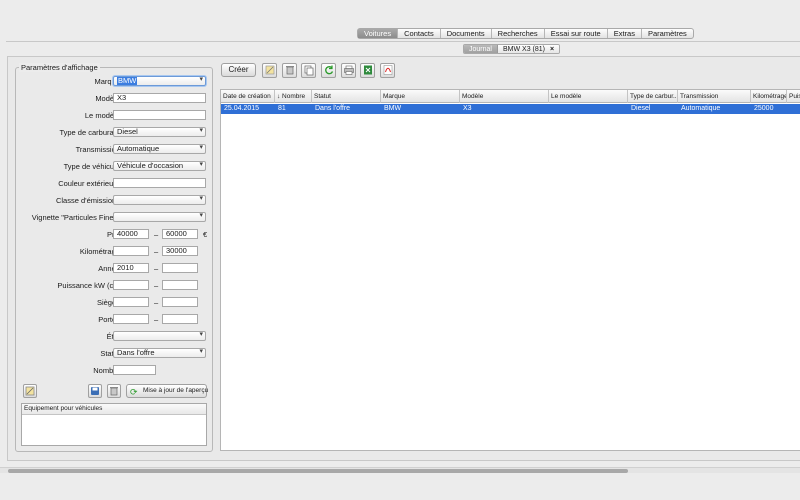 This screenshot has width=800, height=500. I want to click on etat-select, so click(159, 336).